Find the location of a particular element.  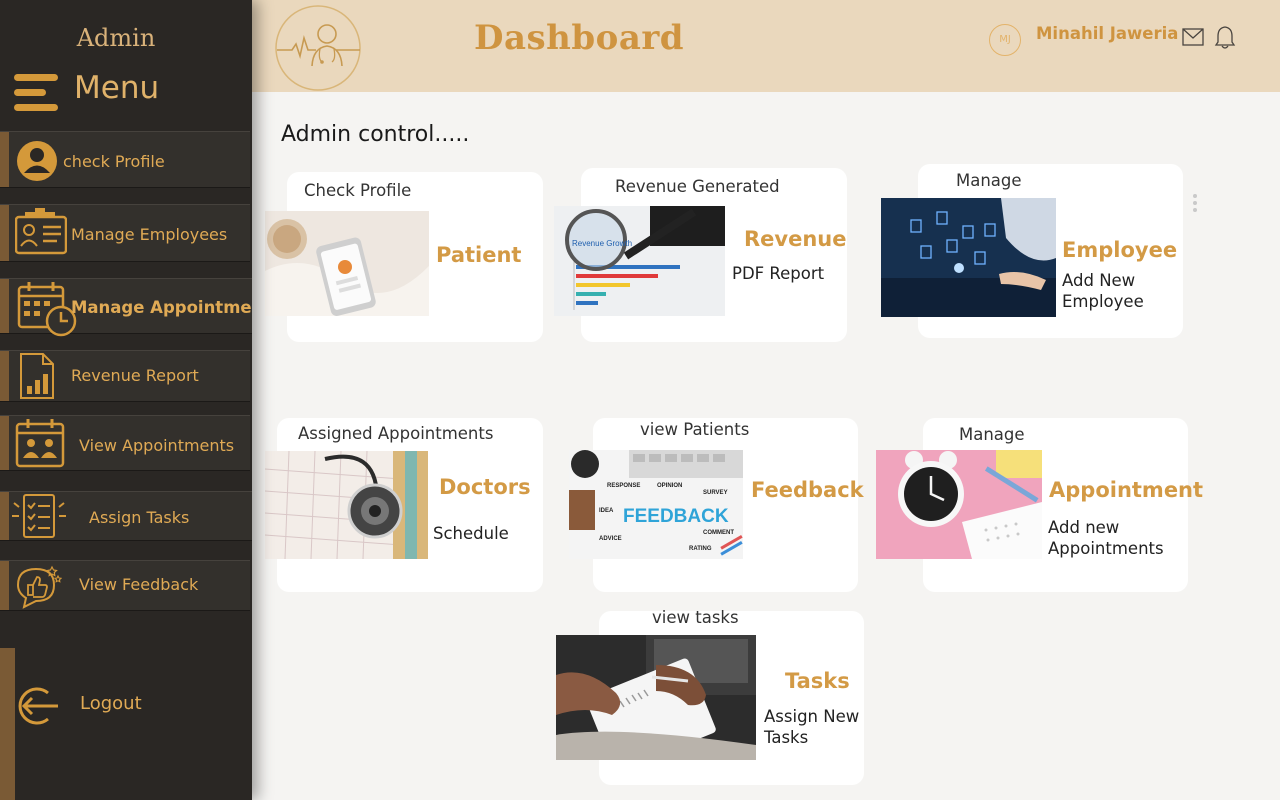

add-new-employee-link: Add New Employee is located at coordinates (1119, 291).